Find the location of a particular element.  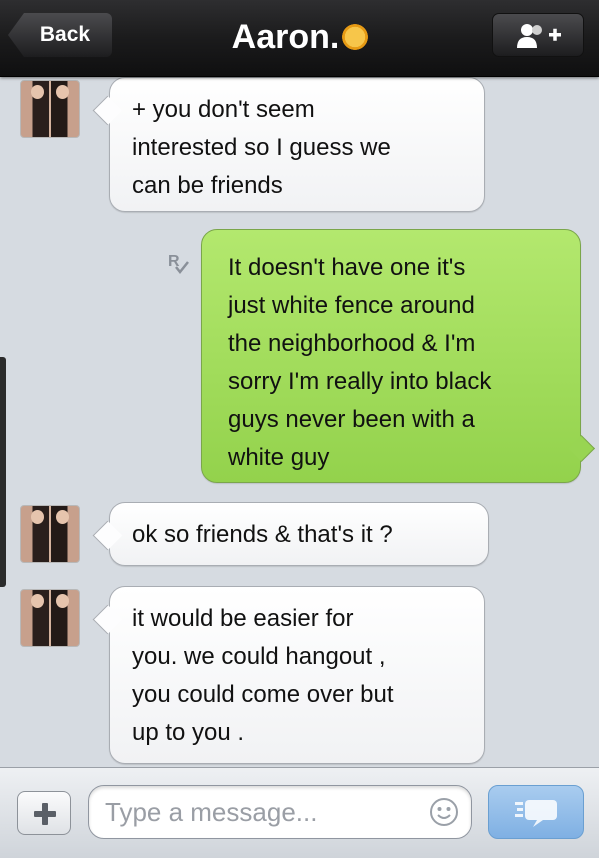

smiley-icon is located at coordinates (444, 812).